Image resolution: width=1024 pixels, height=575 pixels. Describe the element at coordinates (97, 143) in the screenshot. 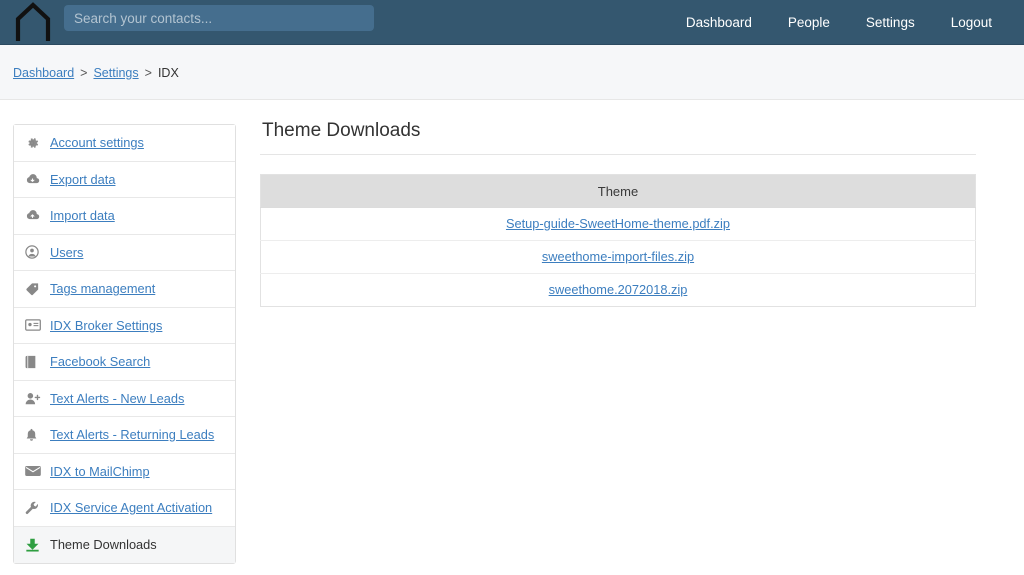

I see `sidebar-item-label: Account settings` at that location.